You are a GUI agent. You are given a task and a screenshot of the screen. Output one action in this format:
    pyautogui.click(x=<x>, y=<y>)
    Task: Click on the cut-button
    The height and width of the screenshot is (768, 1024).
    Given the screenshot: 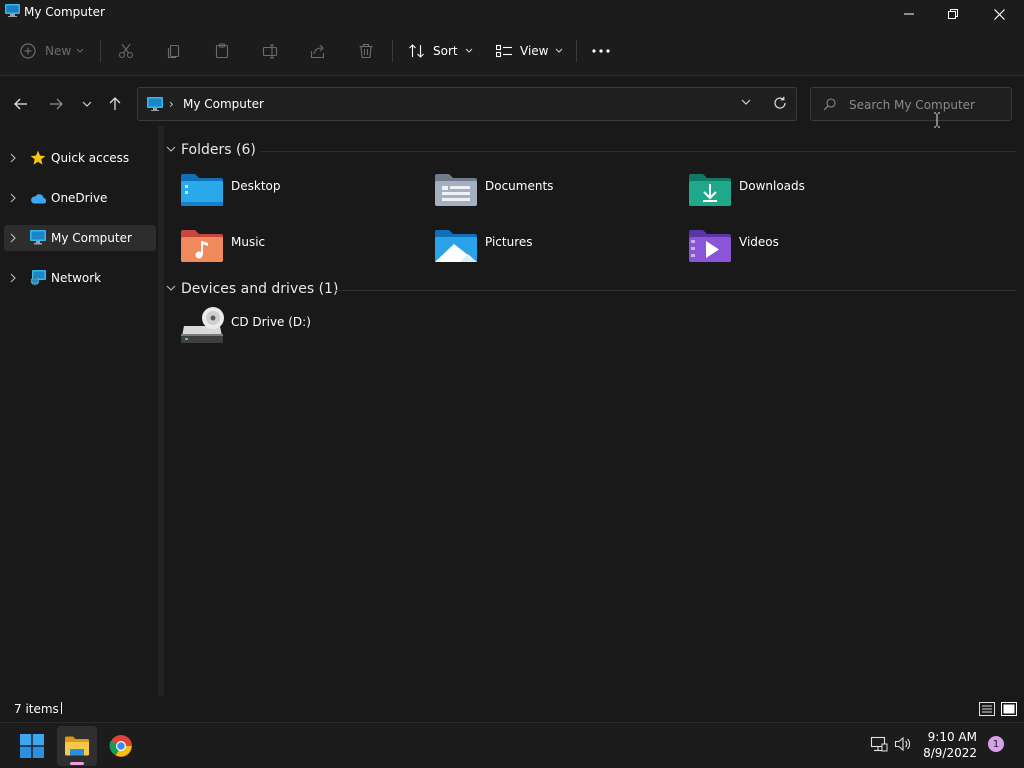 What is the action you would take?
    pyautogui.click(x=126, y=51)
    